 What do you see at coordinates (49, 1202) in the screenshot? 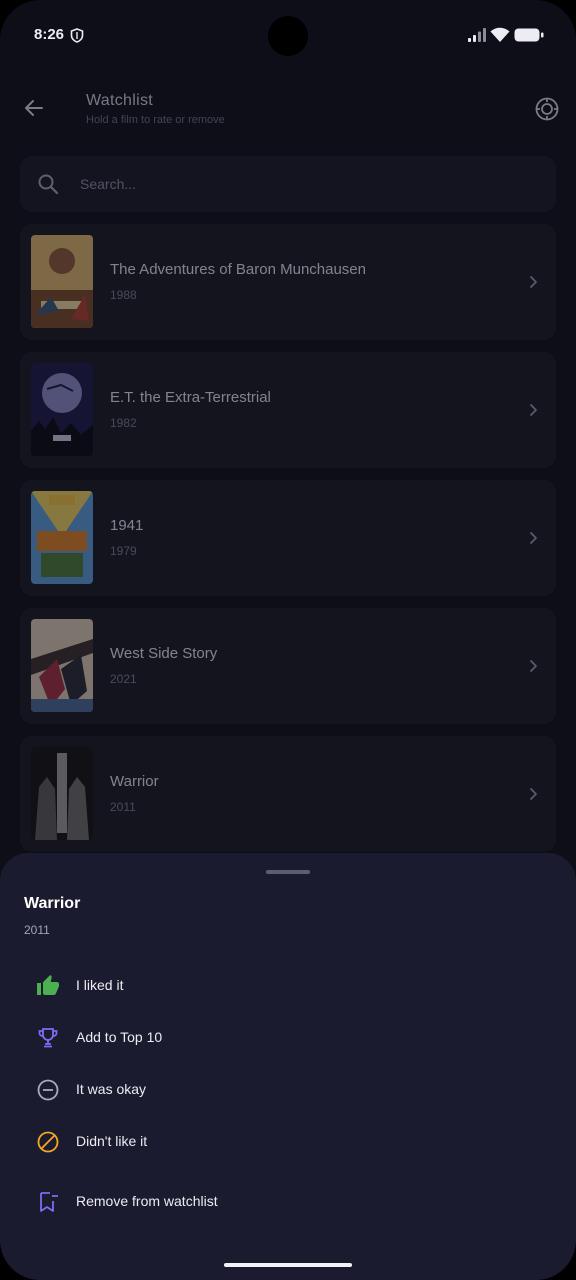
I see `bookmark-remove-icon` at bounding box center [49, 1202].